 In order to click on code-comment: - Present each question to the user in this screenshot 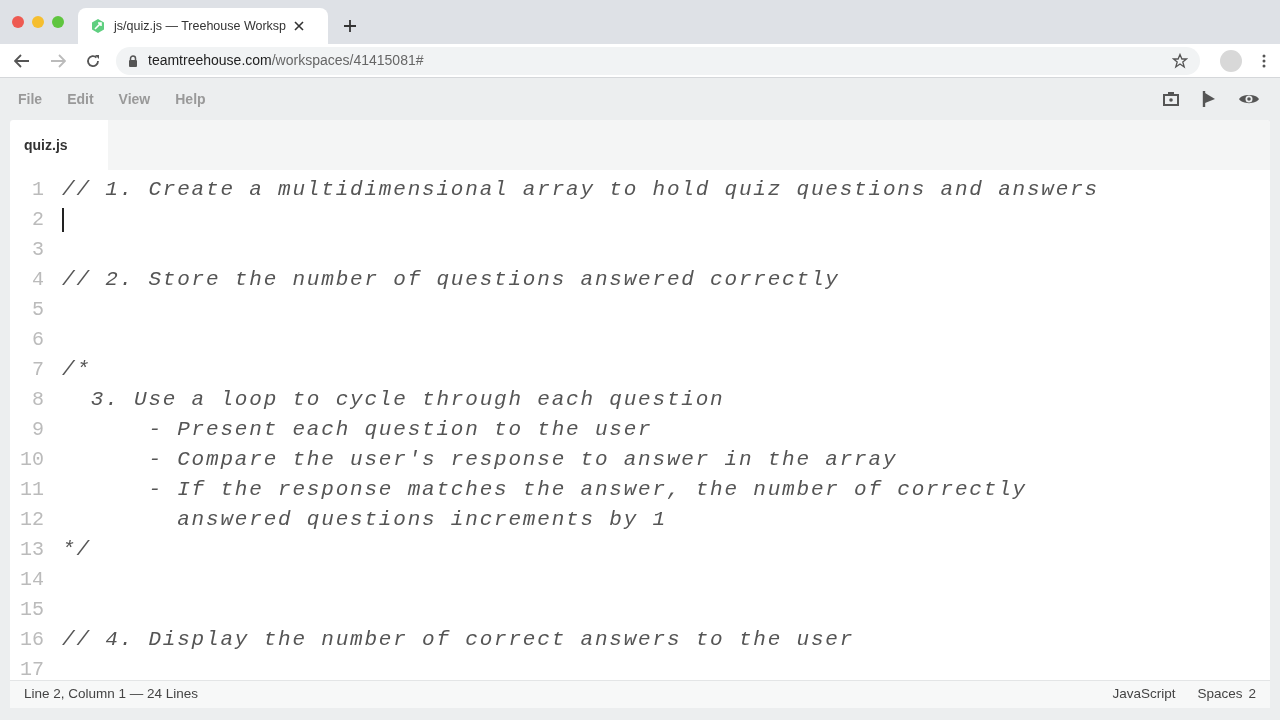, I will do `click(400, 430)`.